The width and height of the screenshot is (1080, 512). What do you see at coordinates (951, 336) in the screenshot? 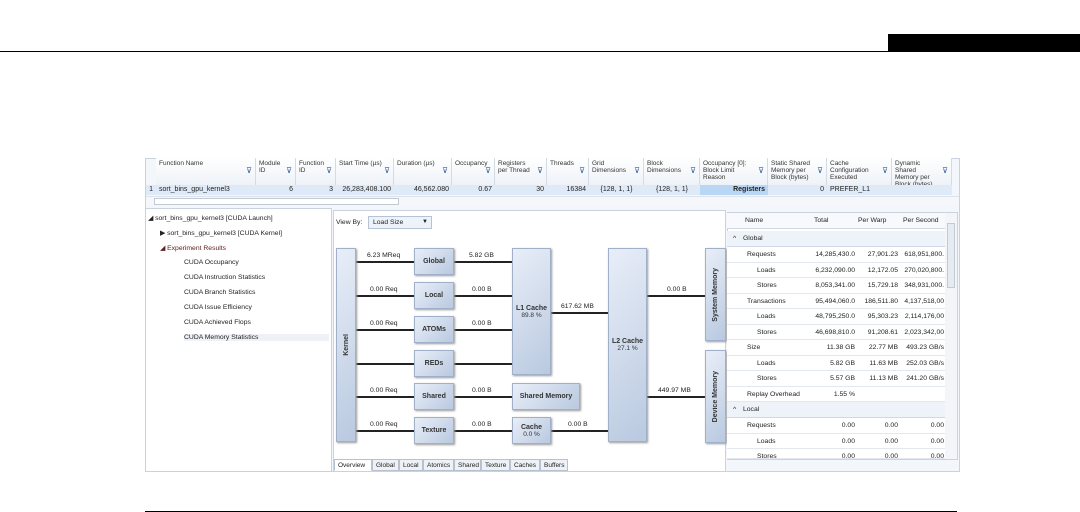
I see `table-vscrollbar` at bounding box center [951, 336].